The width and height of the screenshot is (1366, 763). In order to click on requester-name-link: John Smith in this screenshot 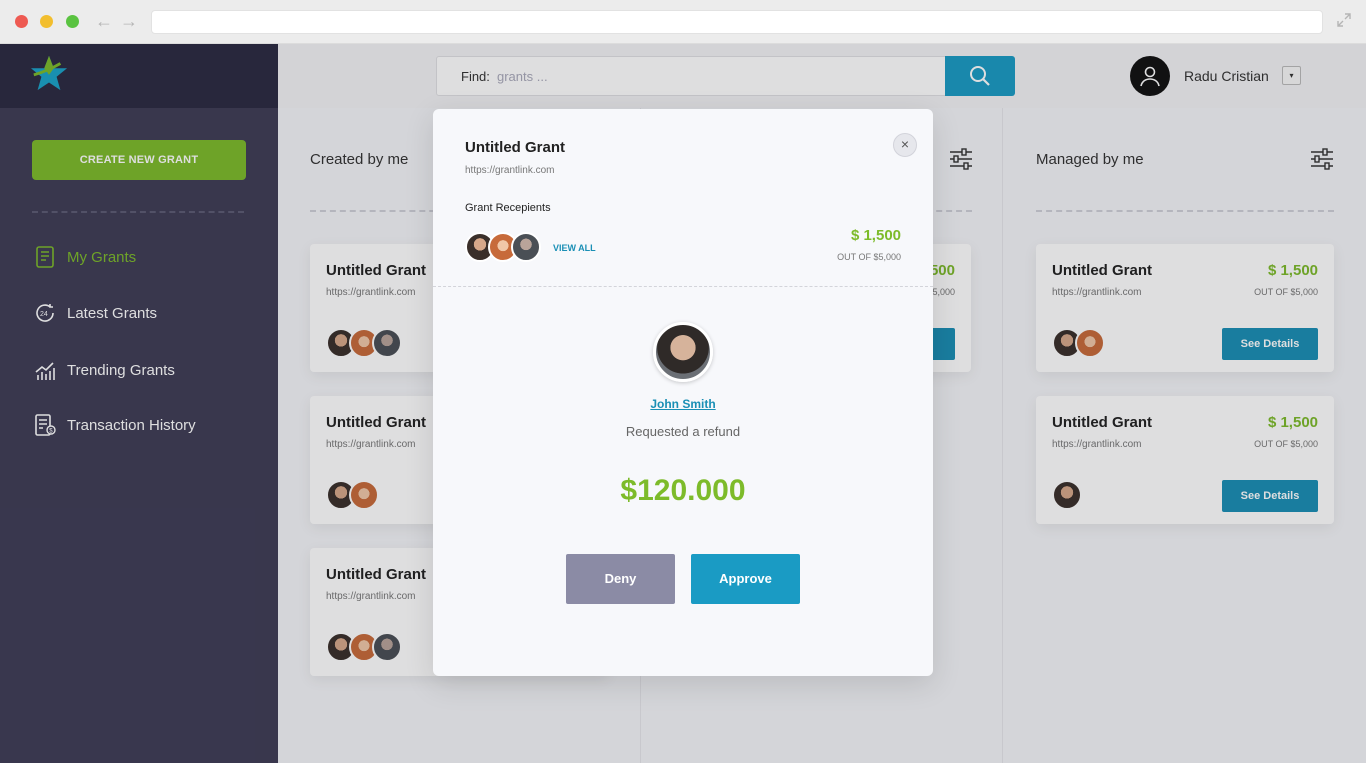, I will do `click(683, 404)`.